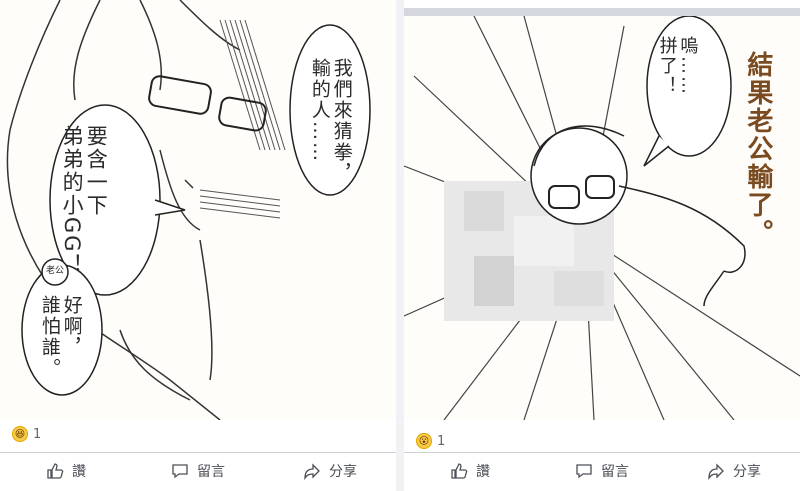 The height and width of the screenshot is (491, 800). Describe the element at coordinates (677, 66) in the screenshot. I see `speech-bubble-text: 嗚…… 拼了！` at that location.